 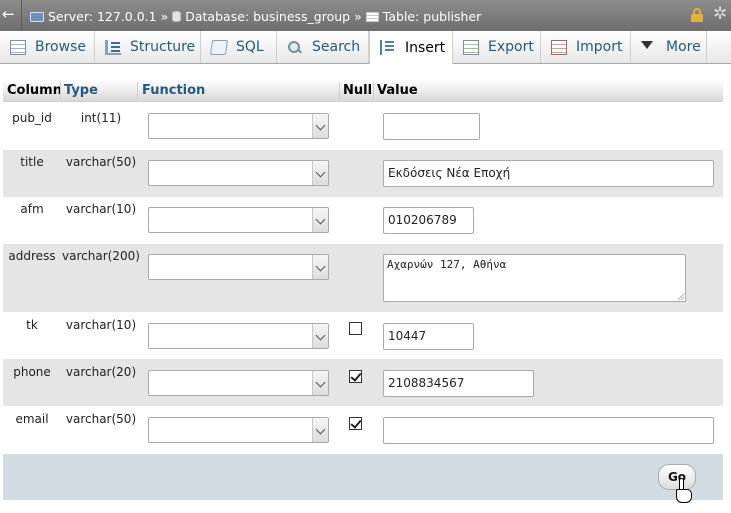 I want to click on column-name: email, so click(x=32, y=419).